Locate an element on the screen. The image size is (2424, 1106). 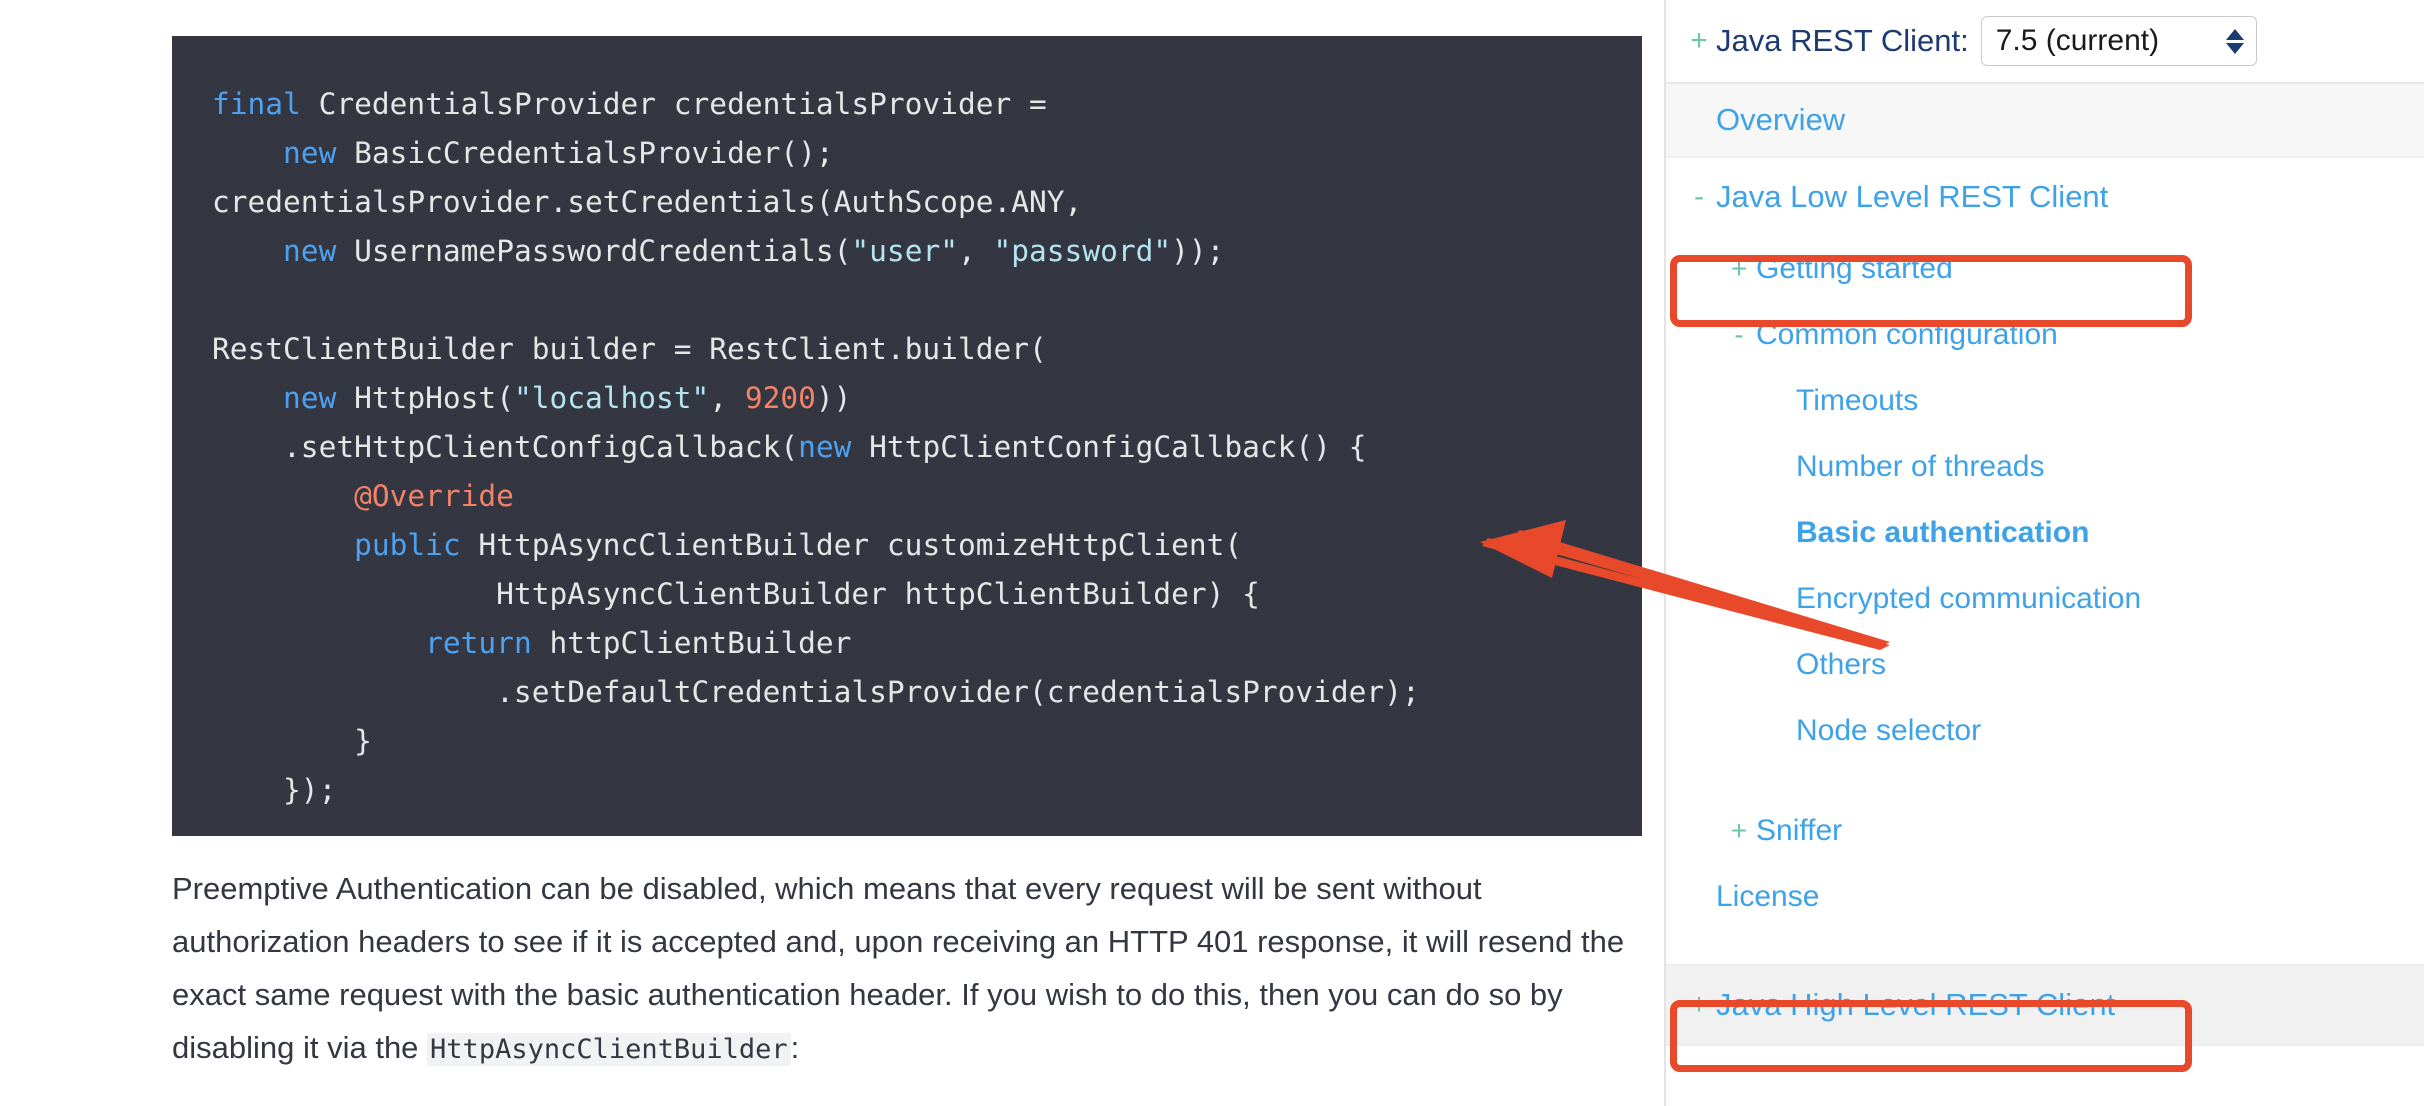
sidebar-item-getting-started: + Getting started is located at coordinates (2045, 269).